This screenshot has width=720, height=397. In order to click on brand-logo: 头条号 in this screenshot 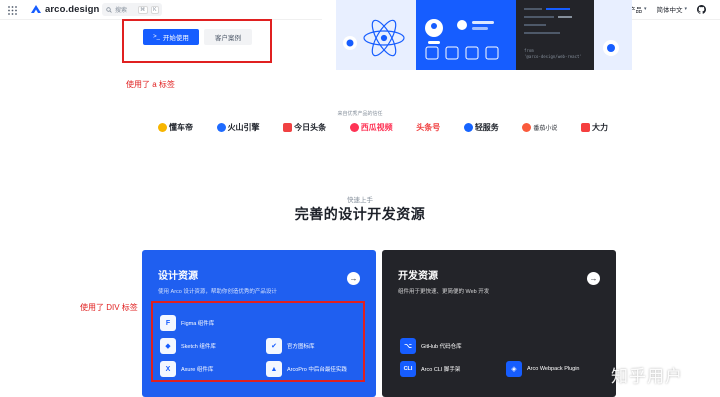, I will do `click(428, 127)`.